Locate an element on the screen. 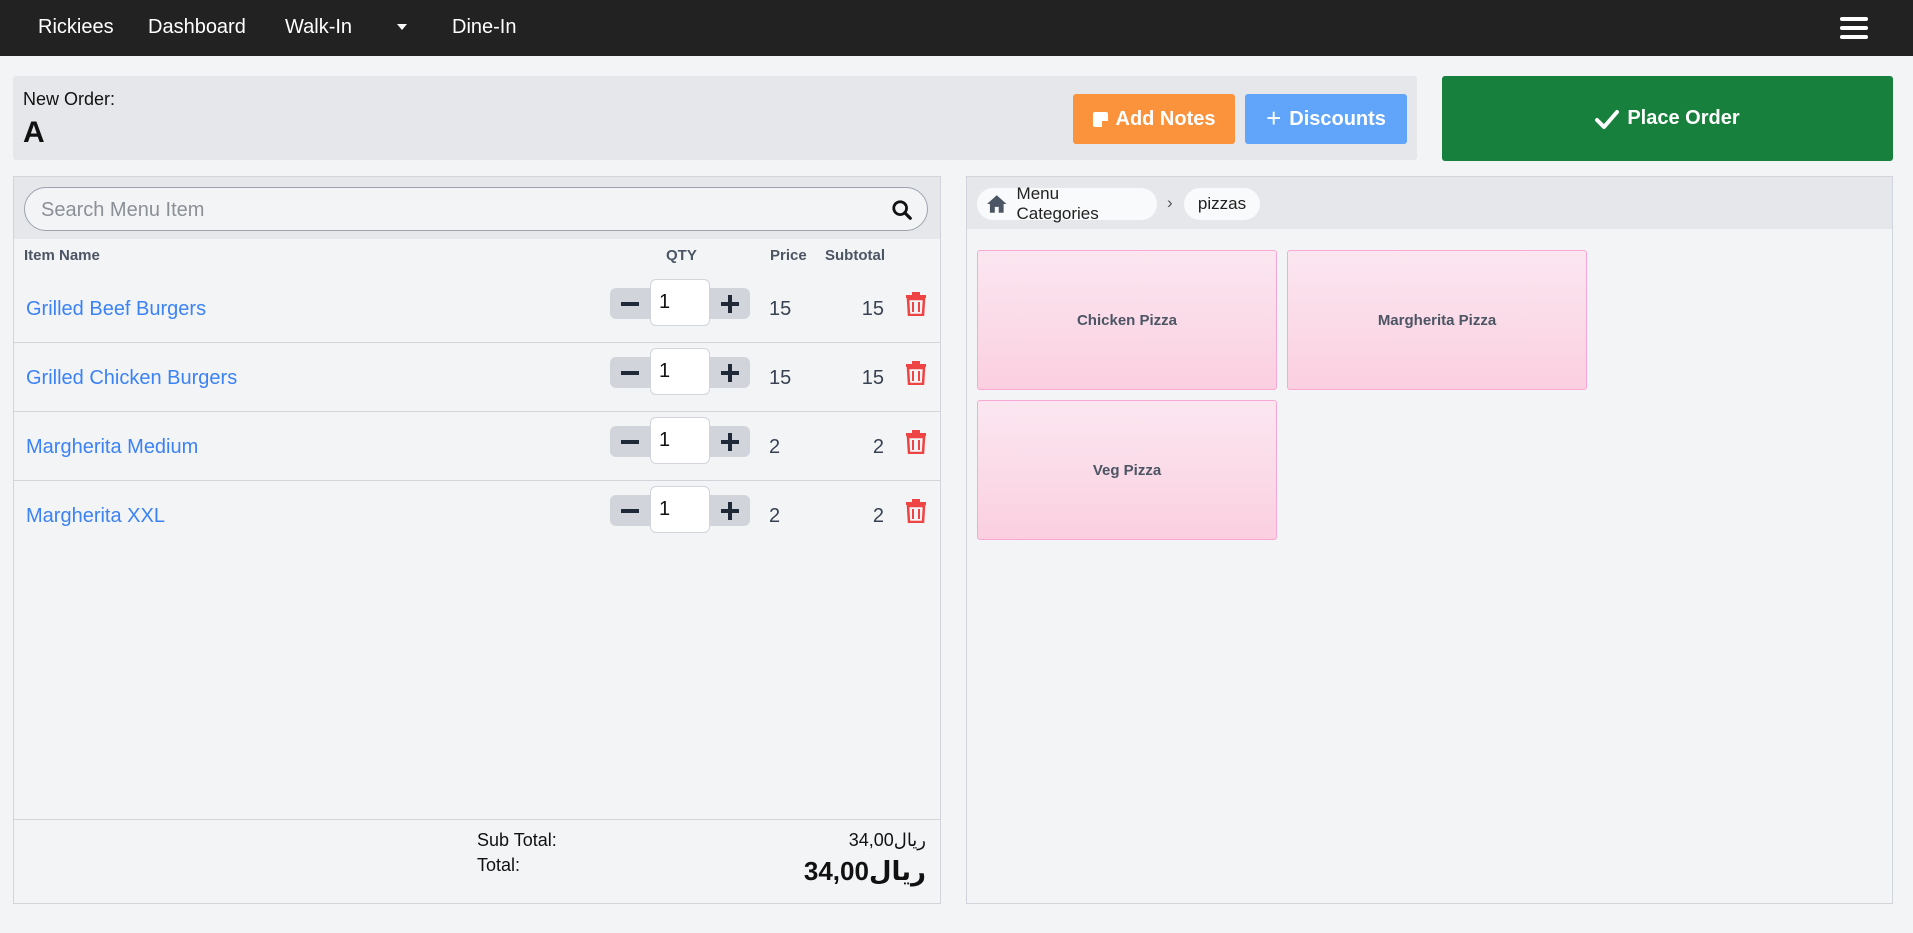 The width and height of the screenshot is (1913, 933). table-row: Margherita Medium 2 2 is located at coordinates (477, 446).